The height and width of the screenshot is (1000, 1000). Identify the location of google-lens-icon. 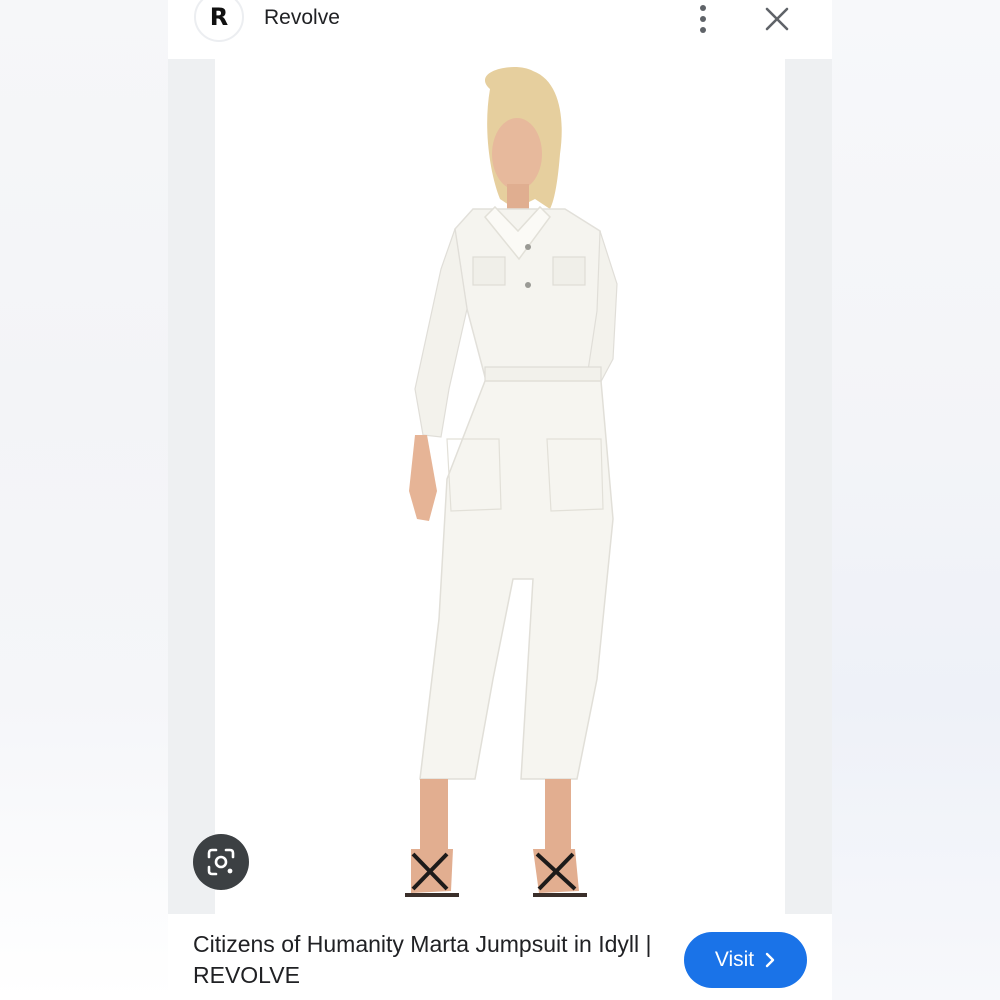
(221, 862).